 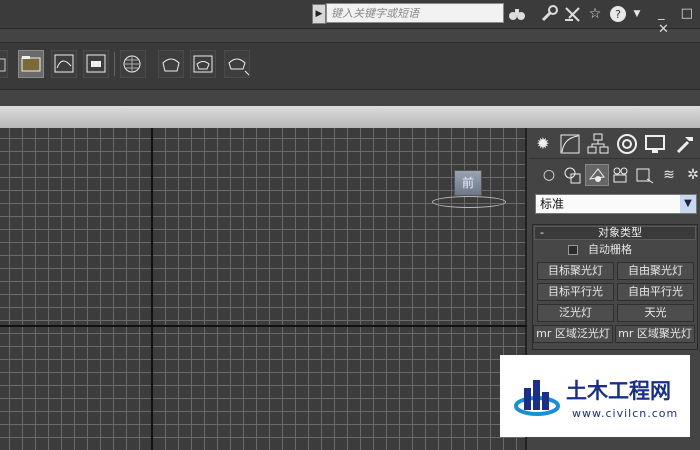 I want to click on hierarchy-tab-icon, so click(x=598, y=144).